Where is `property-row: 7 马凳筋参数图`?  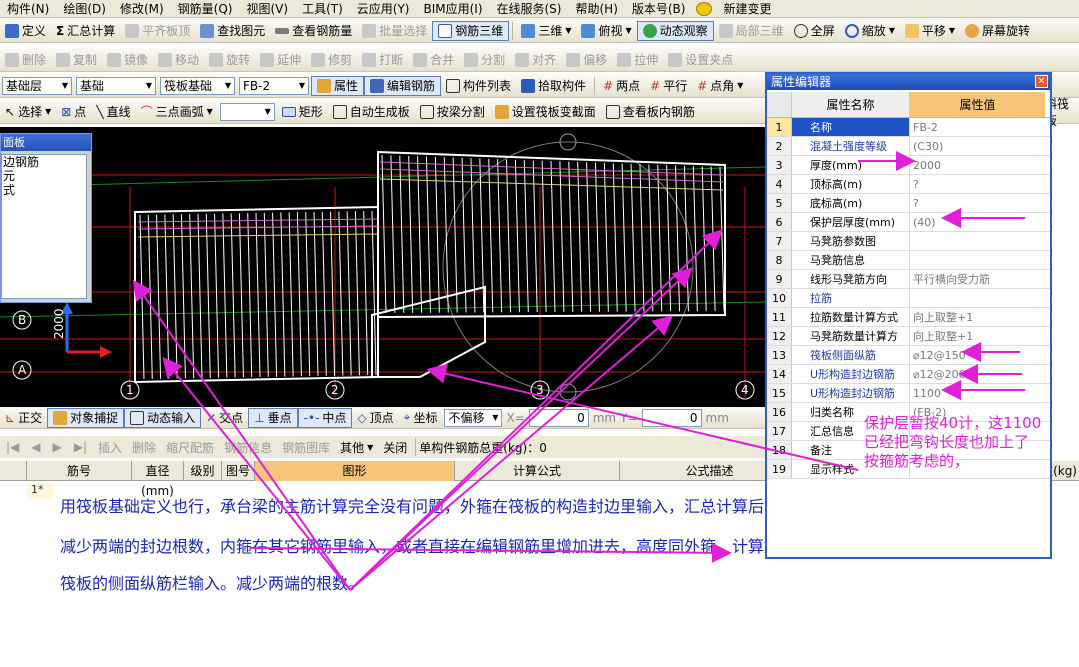 property-row: 7 马凳筋参数图 is located at coordinates (908, 241).